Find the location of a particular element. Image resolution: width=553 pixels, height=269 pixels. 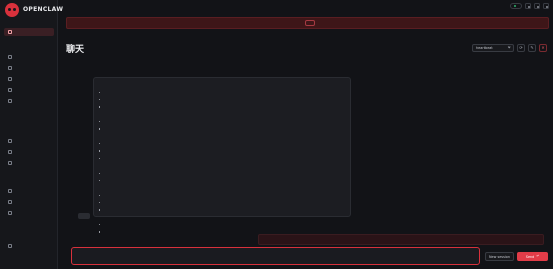

send-button-label: Send is located at coordinates (530, 256).